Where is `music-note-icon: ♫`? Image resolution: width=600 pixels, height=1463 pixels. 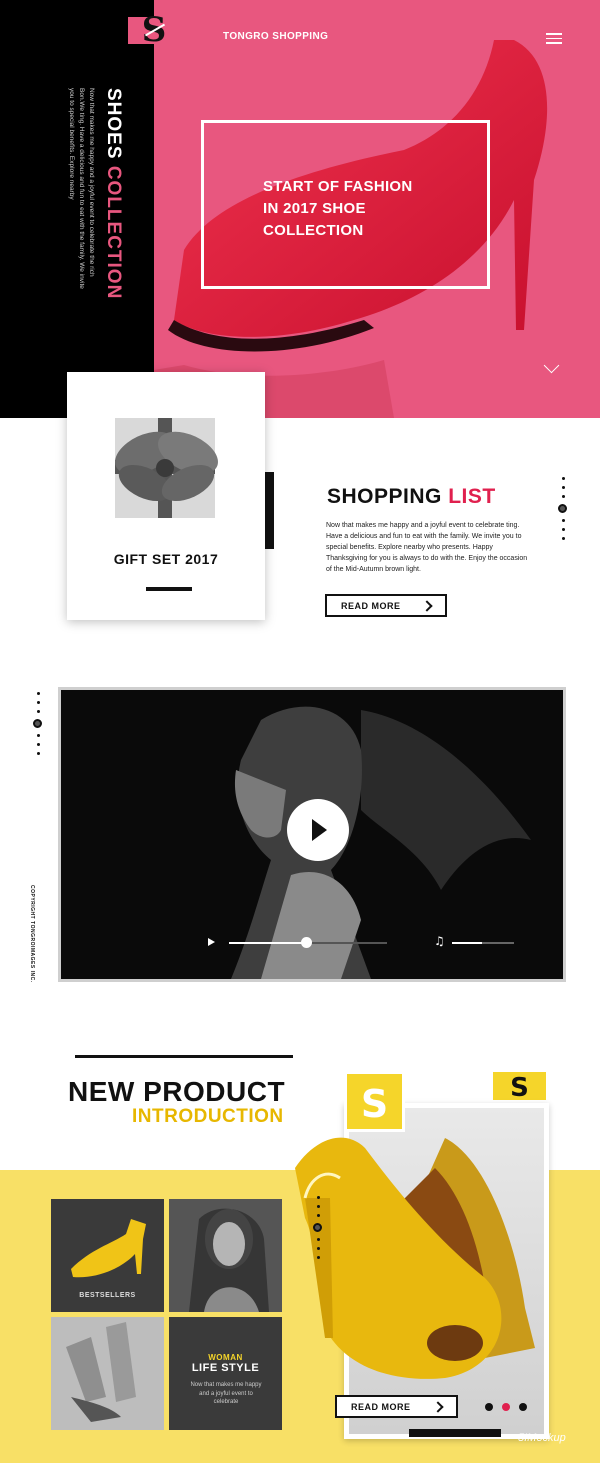
music-note-icon: ♫ is located at coordinates (439, 941).